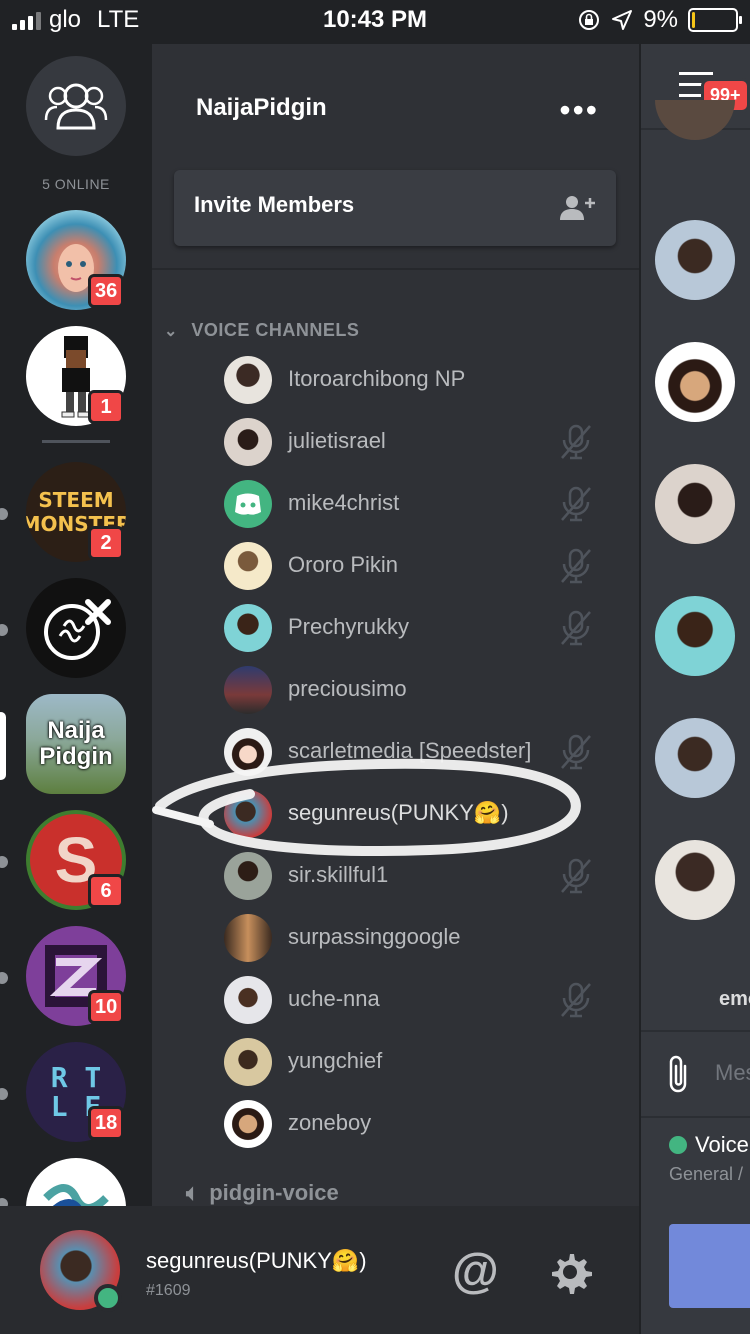  I want to click on member-name: surpassinggoogle, so click(374, 936).